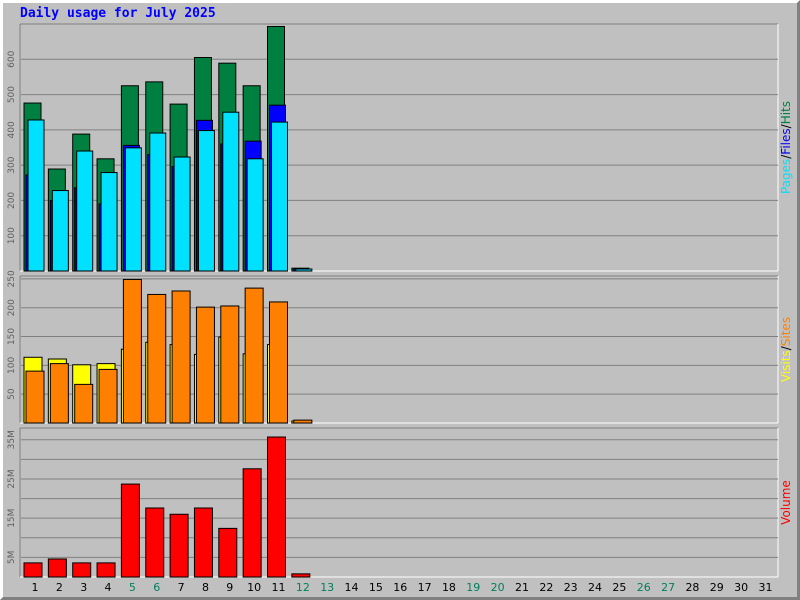 The height and width of the screenshot is (600, 800). Describe the element at coordinates (12, 278) in the screenshot. I see `visits-panel-ytick-label: 250` at that location.